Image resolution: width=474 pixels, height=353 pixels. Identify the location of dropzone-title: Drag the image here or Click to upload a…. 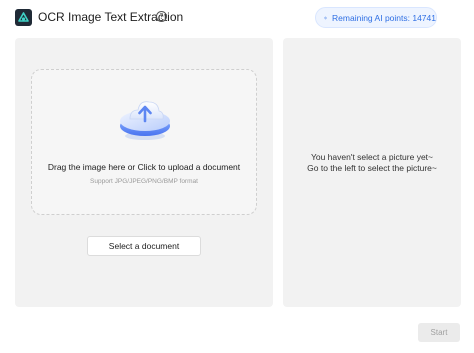
(144, 167).